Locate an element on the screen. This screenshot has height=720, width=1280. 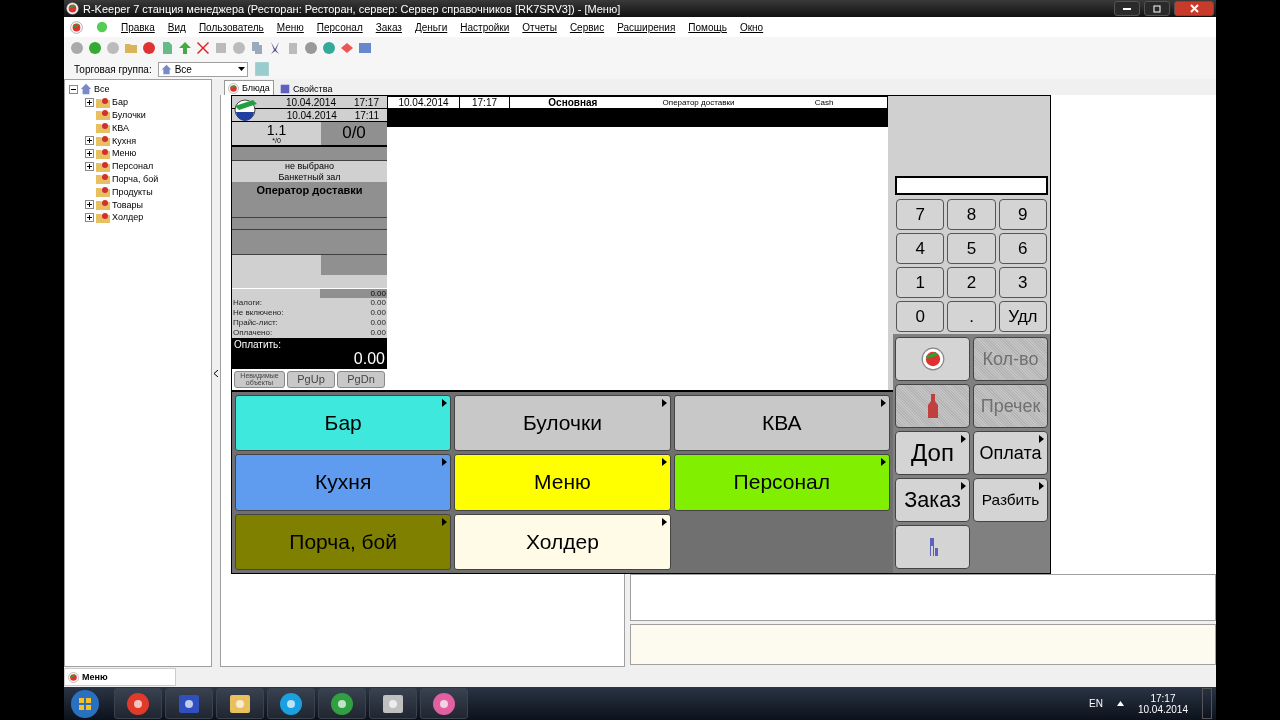
nav-button: PgDn is located at coordinates (361, 379).